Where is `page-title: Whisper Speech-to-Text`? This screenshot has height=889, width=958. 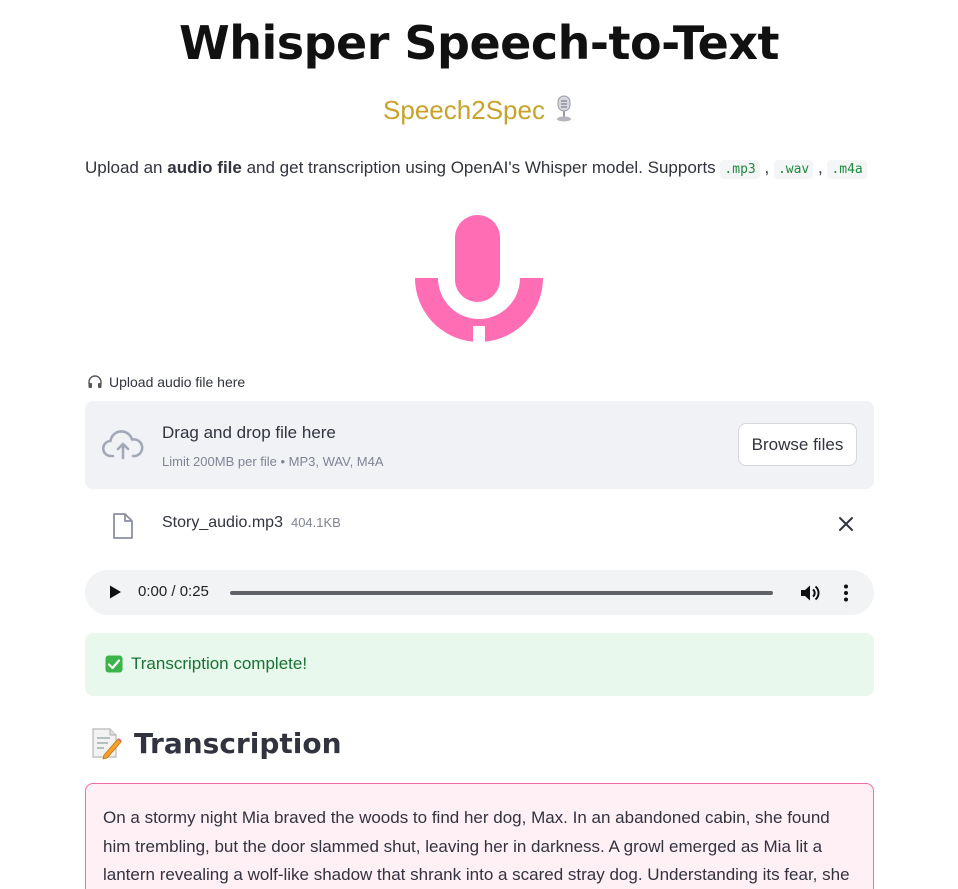
page-title: Whisper Speech-to-Text is located at coordinates (479, 43).